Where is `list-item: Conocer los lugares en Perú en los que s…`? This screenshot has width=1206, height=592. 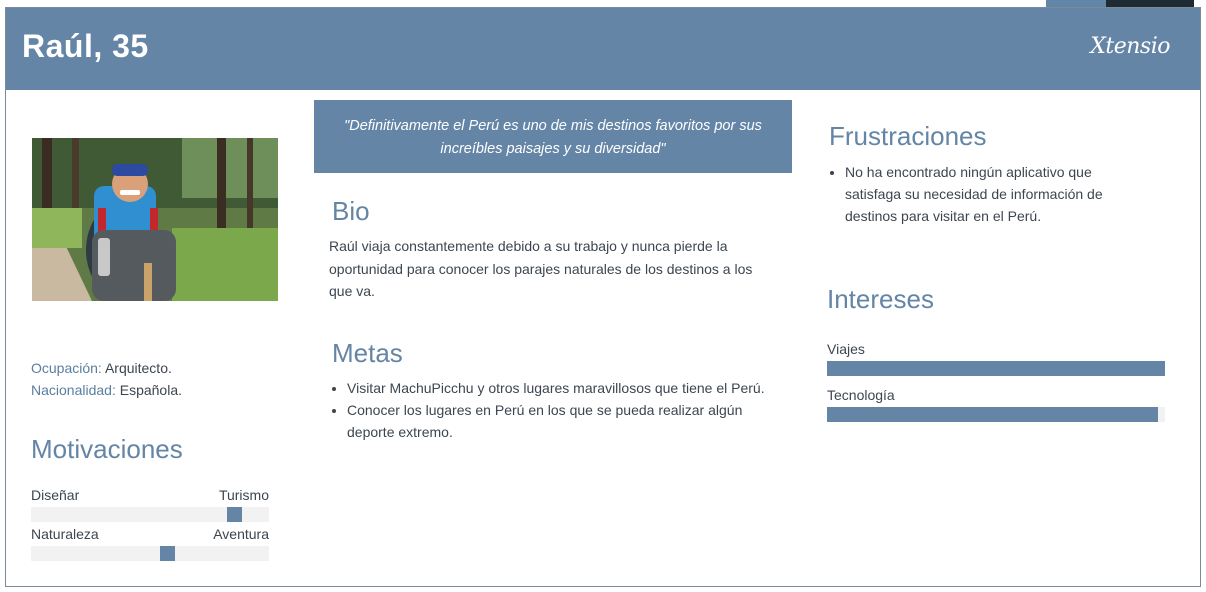 list-item: Conocer los lugares en Perú en los que s… is located at coordinates (563, 421).